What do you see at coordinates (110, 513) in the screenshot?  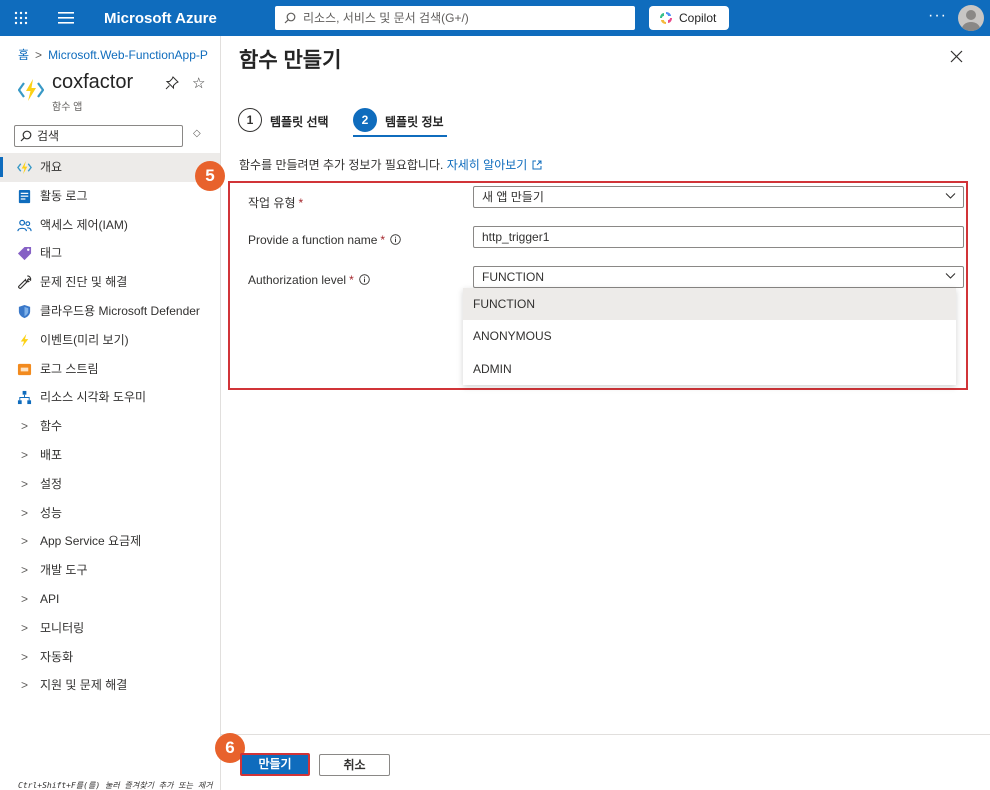 I see `sidebar-item-performance: > 성능` at bounding box center [110, 513].